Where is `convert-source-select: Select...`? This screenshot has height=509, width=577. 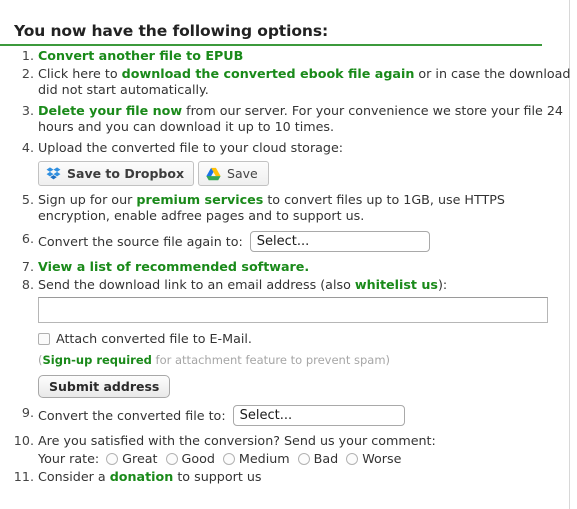 convert-source-select: Select... is located at coordinates (339, 241).